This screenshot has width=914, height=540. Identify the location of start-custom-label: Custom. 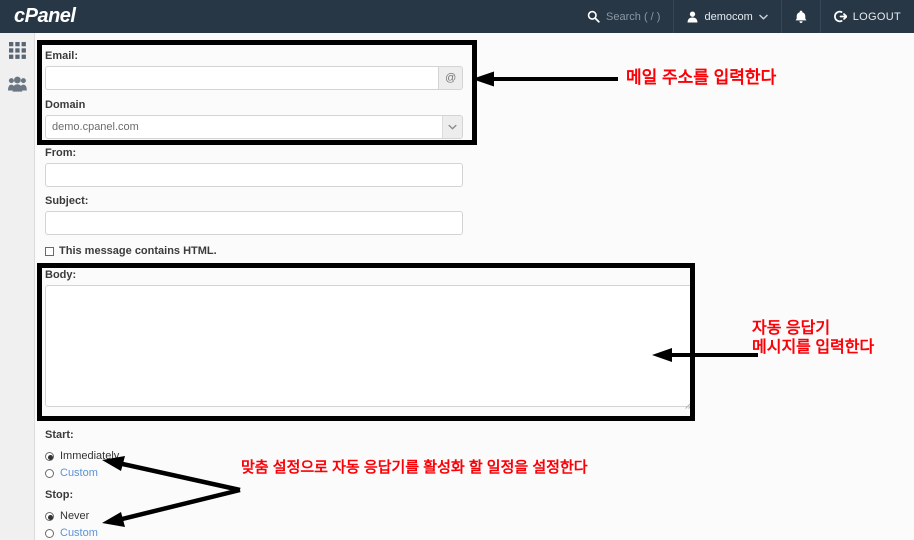
(79, 473).